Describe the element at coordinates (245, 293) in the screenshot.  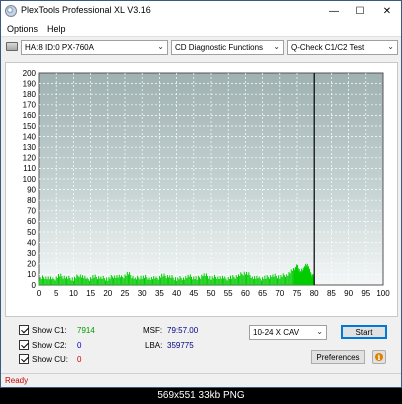
I see `x-tick-label: 60` at that location.